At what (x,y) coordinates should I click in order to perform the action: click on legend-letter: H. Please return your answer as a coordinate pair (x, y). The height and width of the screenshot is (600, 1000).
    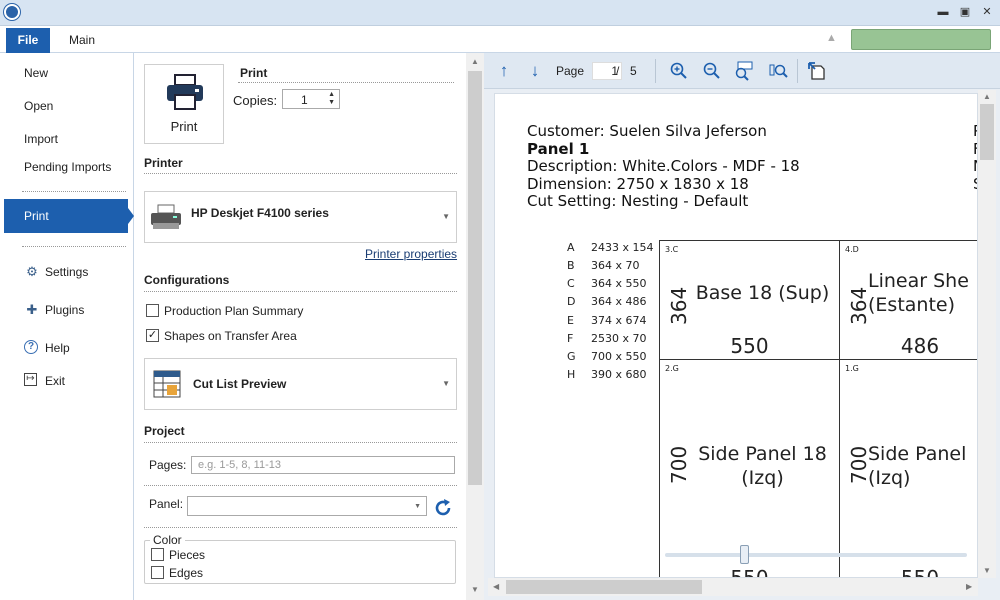
    Looking at the image, I should click on (571, 374).